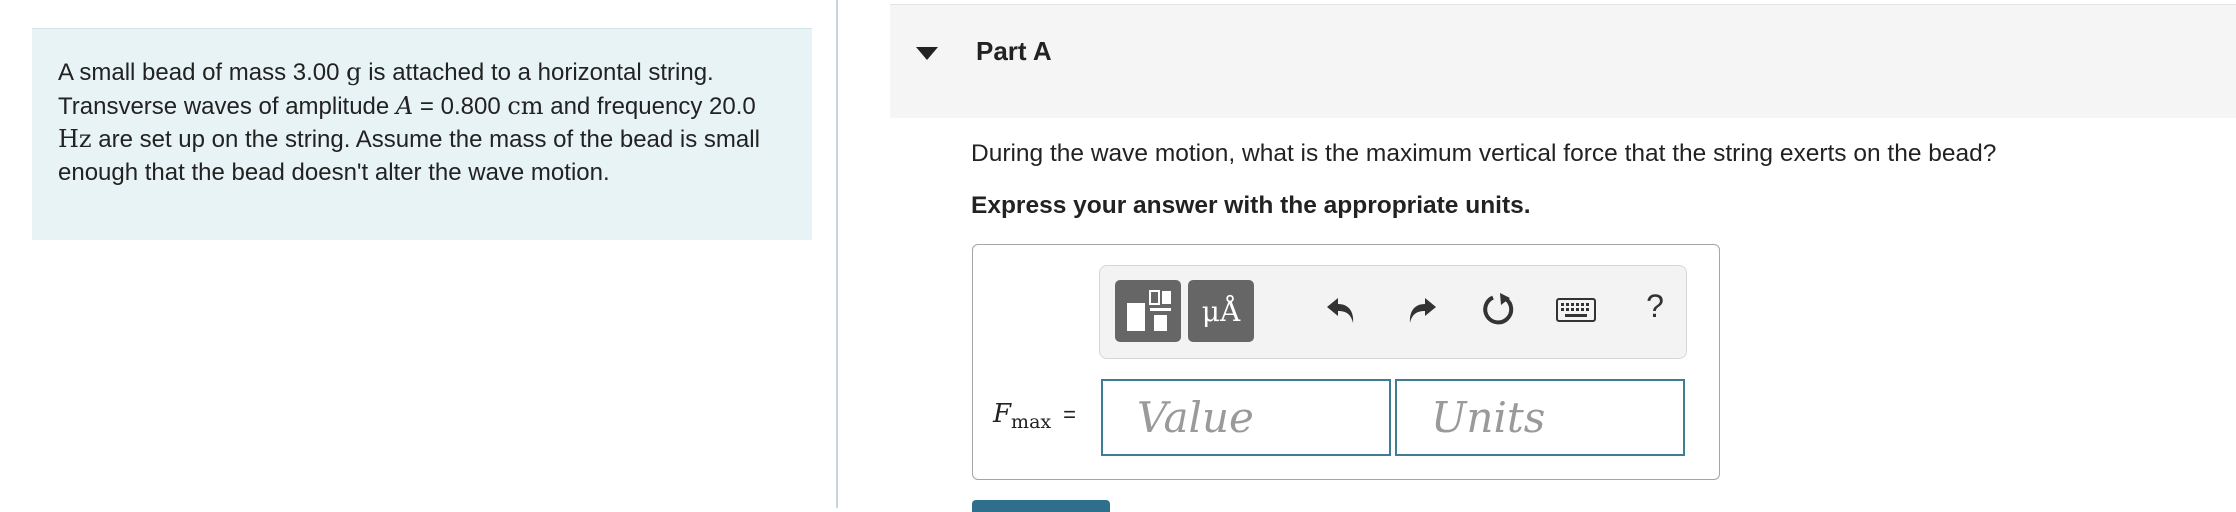  I want to click on column-divider, so click(837, 254).